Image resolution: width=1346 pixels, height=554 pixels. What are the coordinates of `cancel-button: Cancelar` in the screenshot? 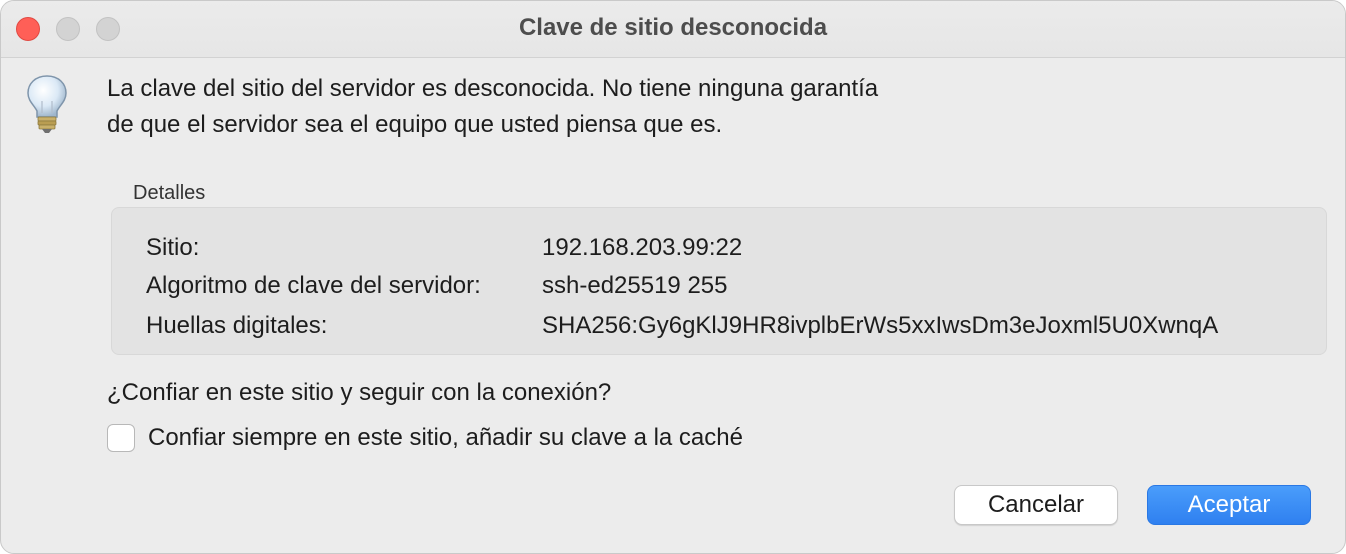 It's located at (1036, 505).